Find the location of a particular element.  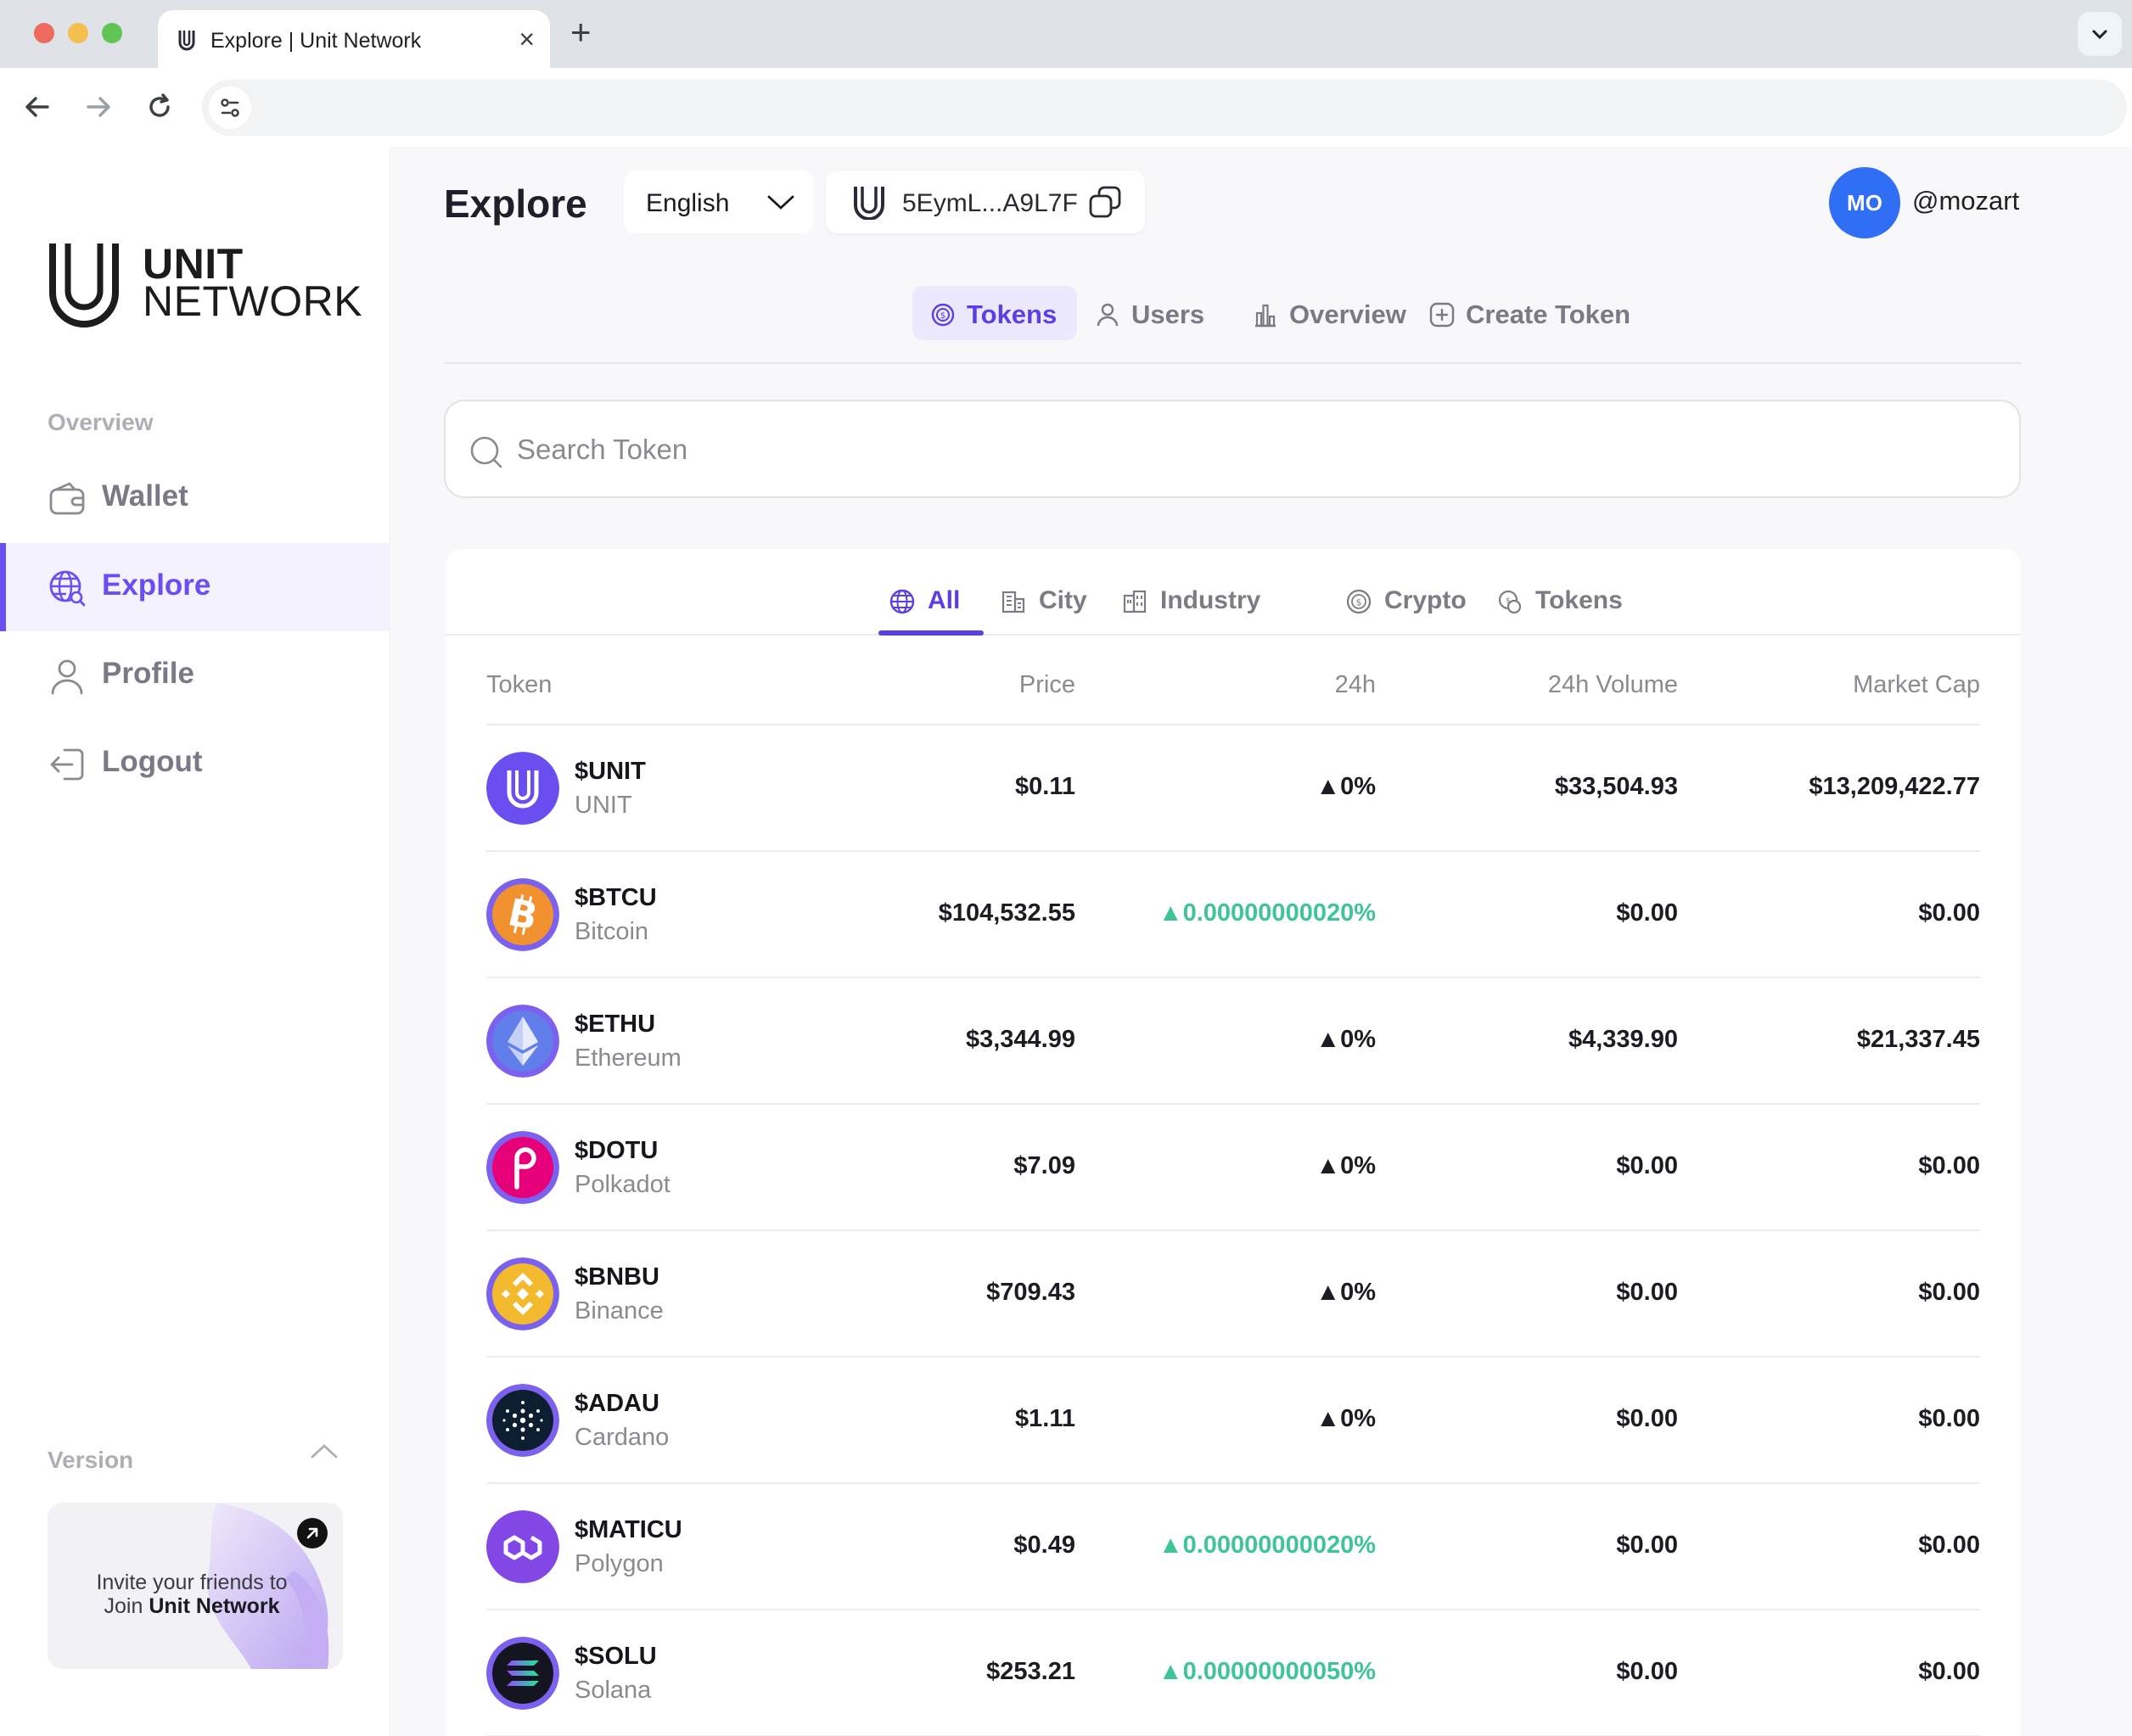

user-icon is located at coordinates (1108, 315).